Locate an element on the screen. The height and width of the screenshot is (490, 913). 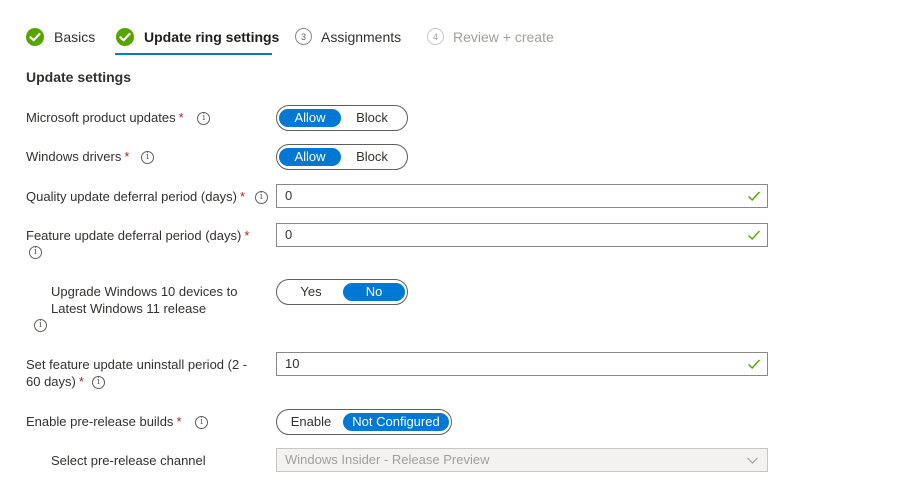
windows-drivers-label: Windows drivers * i is located at coordinates (90, 156).